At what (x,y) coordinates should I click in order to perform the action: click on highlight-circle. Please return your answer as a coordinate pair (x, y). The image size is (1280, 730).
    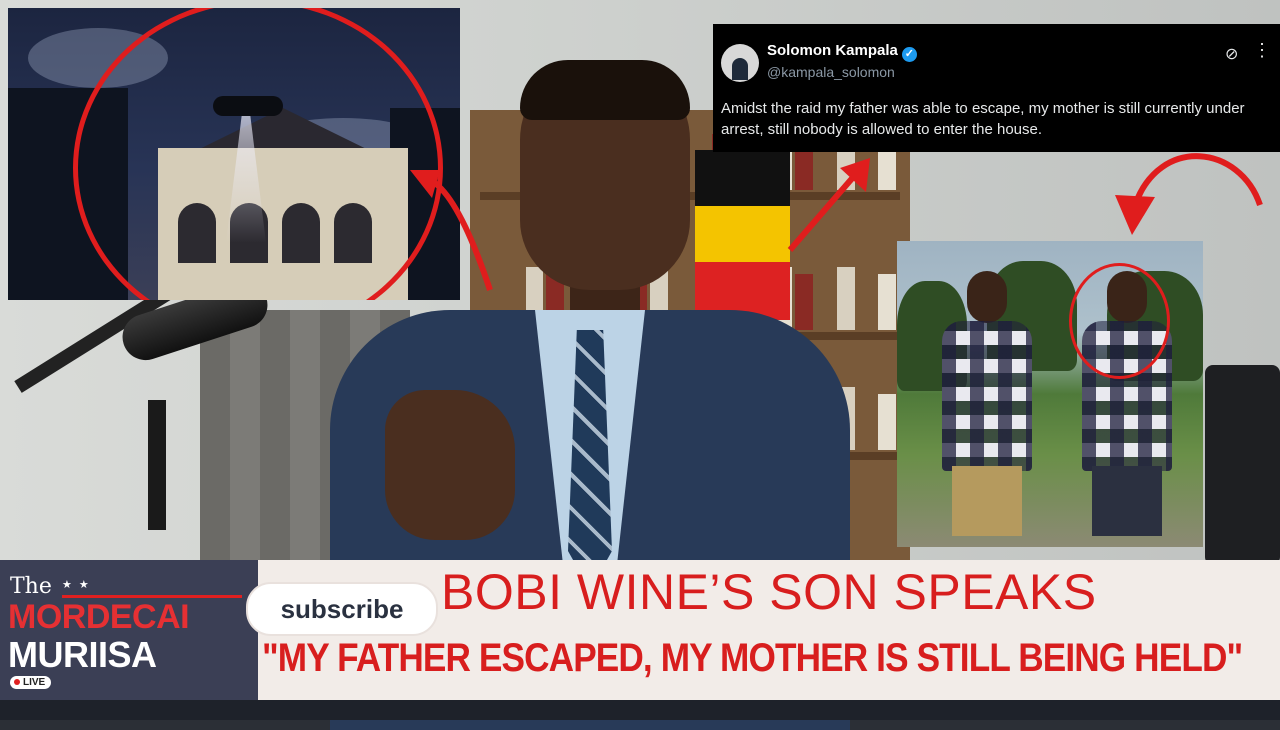
    Looking at the image, I should click on (1119, 321).